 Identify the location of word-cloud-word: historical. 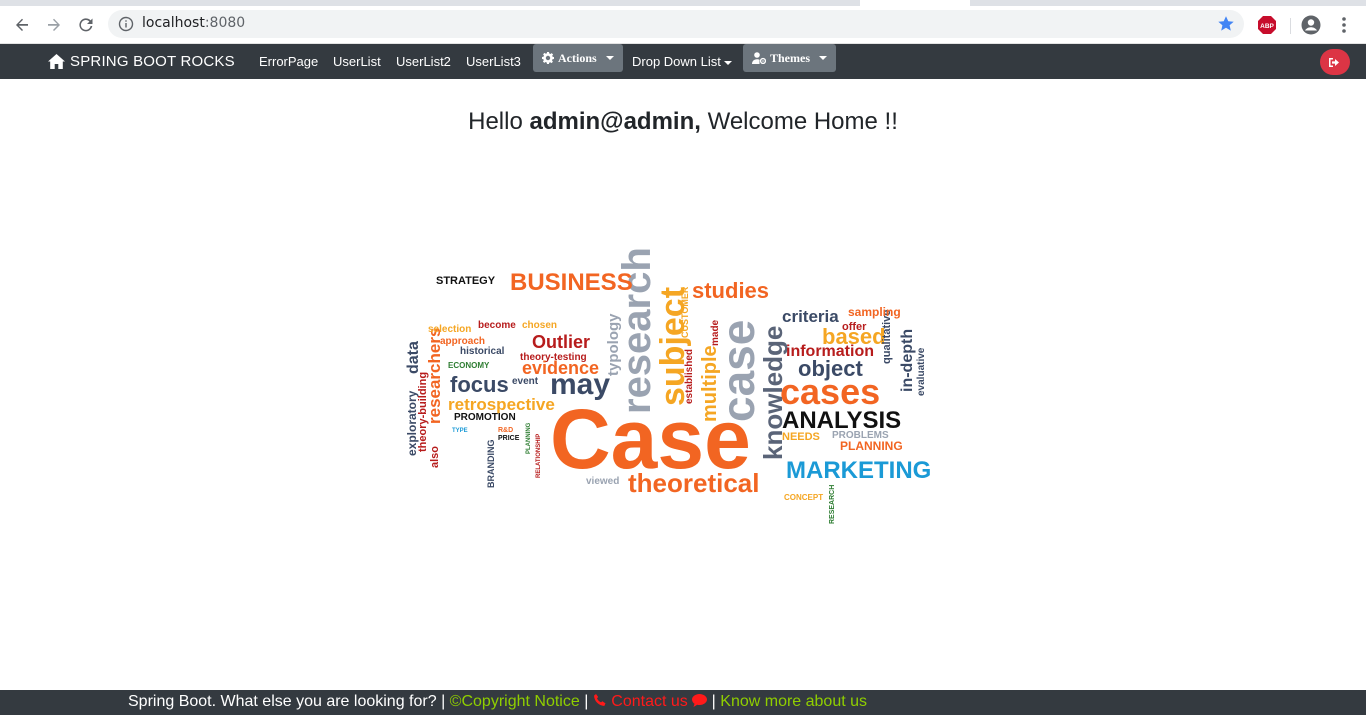
(482, 351).